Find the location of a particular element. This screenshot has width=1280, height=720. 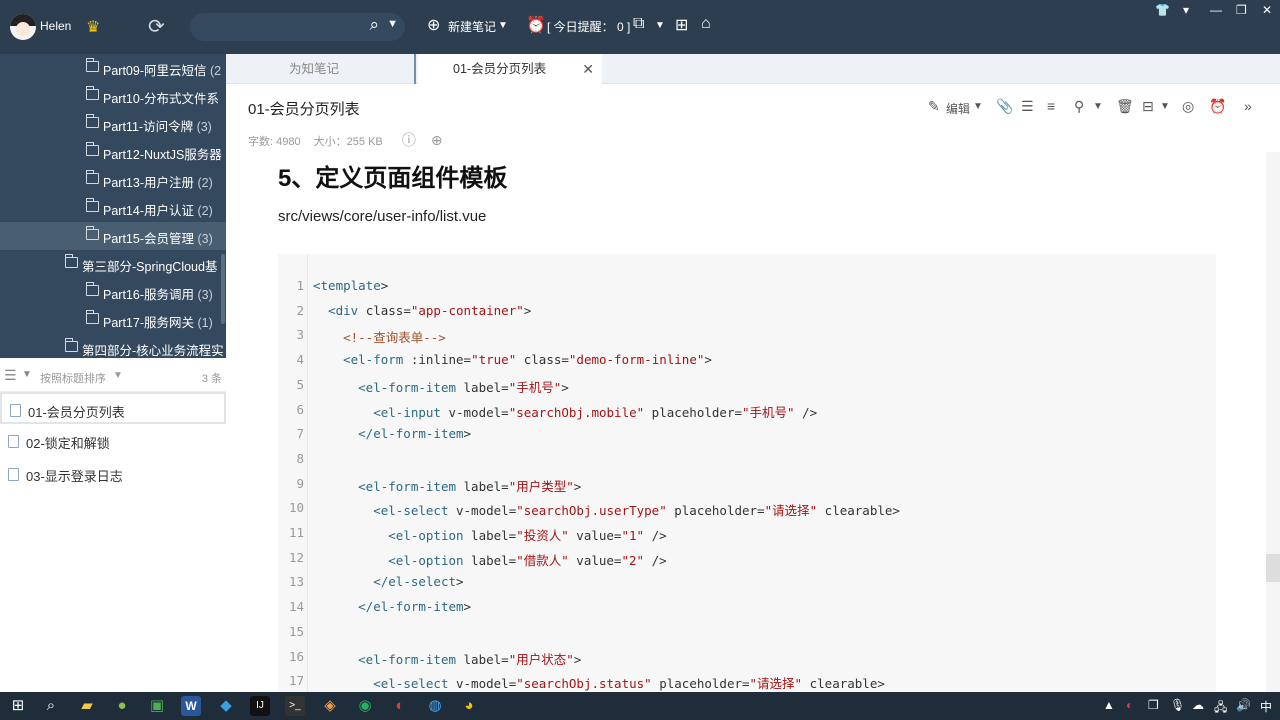

tree-item: Part17-服务网关 (1) is located at coordinates (113, 320).